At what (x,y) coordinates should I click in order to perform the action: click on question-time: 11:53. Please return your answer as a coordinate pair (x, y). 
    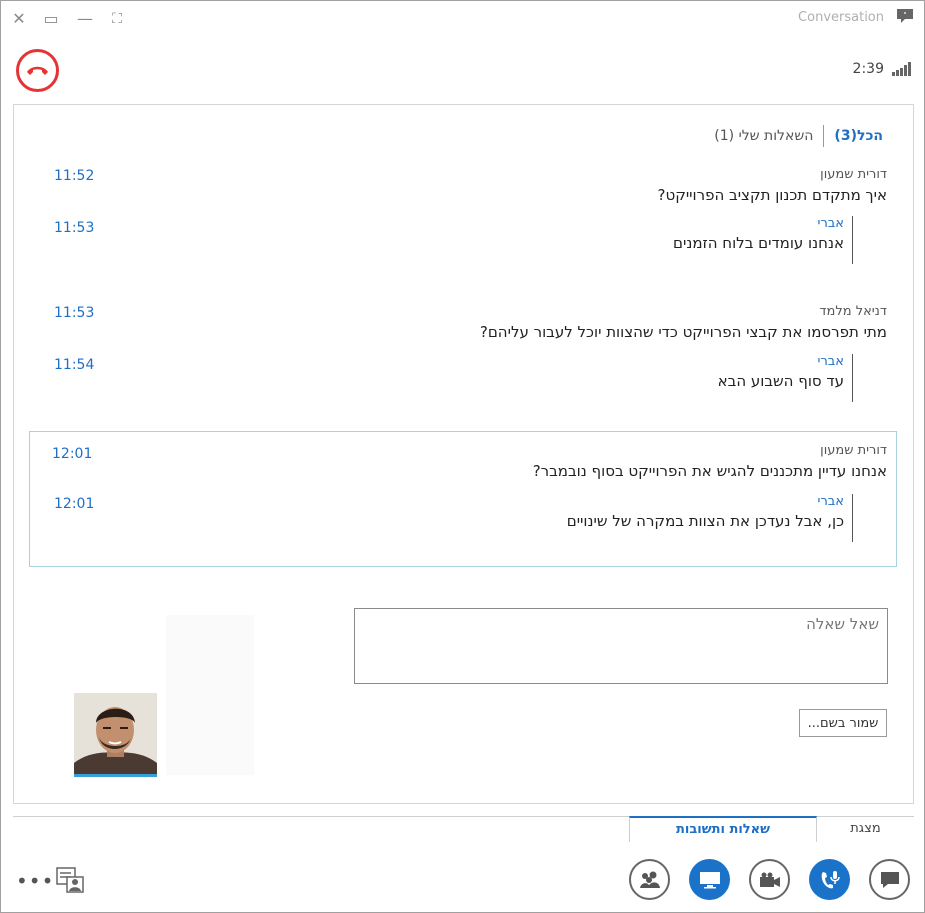
    Looking at the image, I should click on (74, 313).